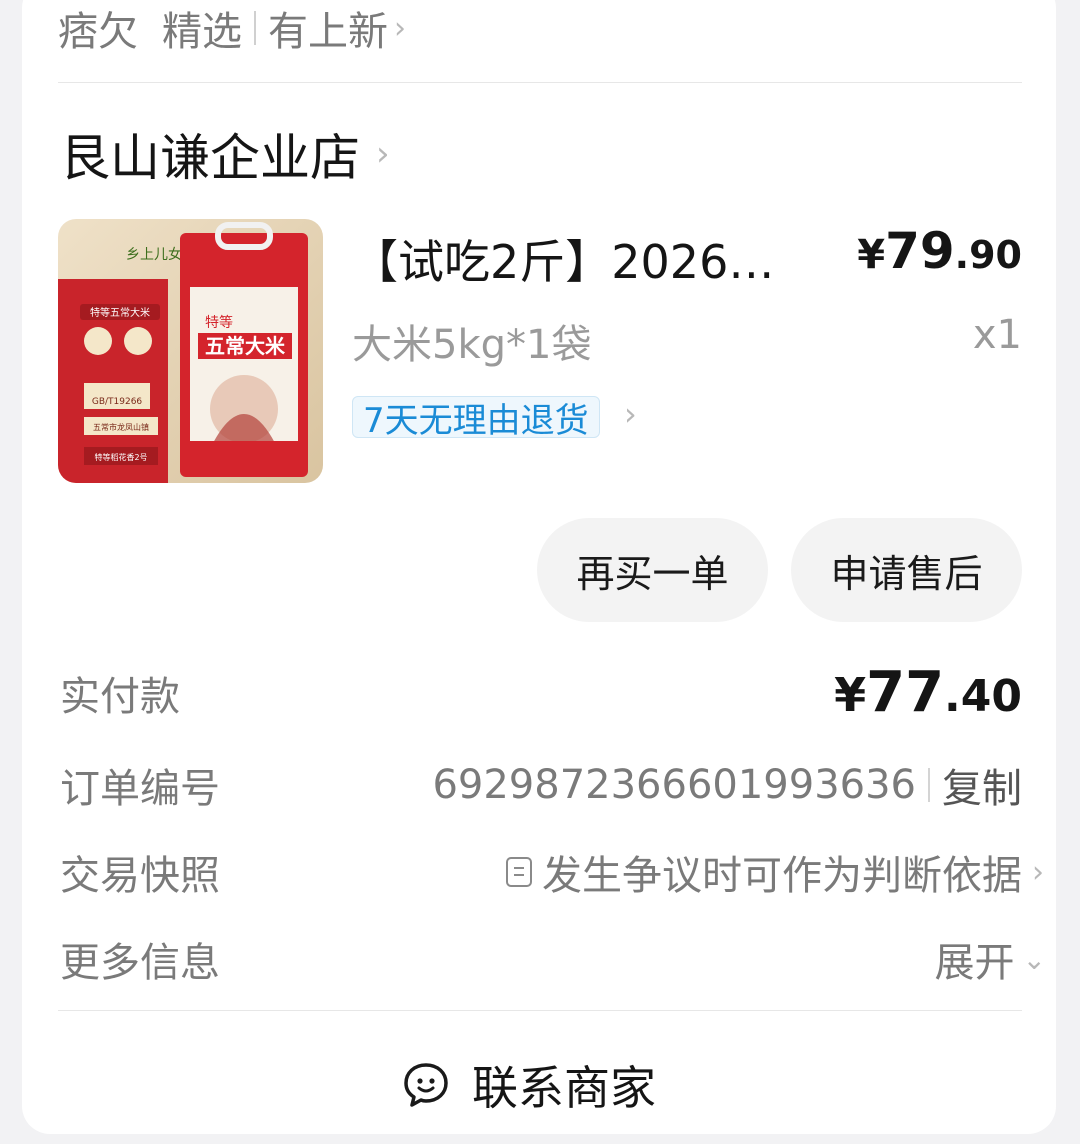 The width and height of the screenshot is (1080, 1144). I want to click on shop-link: 艮山谦企业店 ›, so click(225, 154).